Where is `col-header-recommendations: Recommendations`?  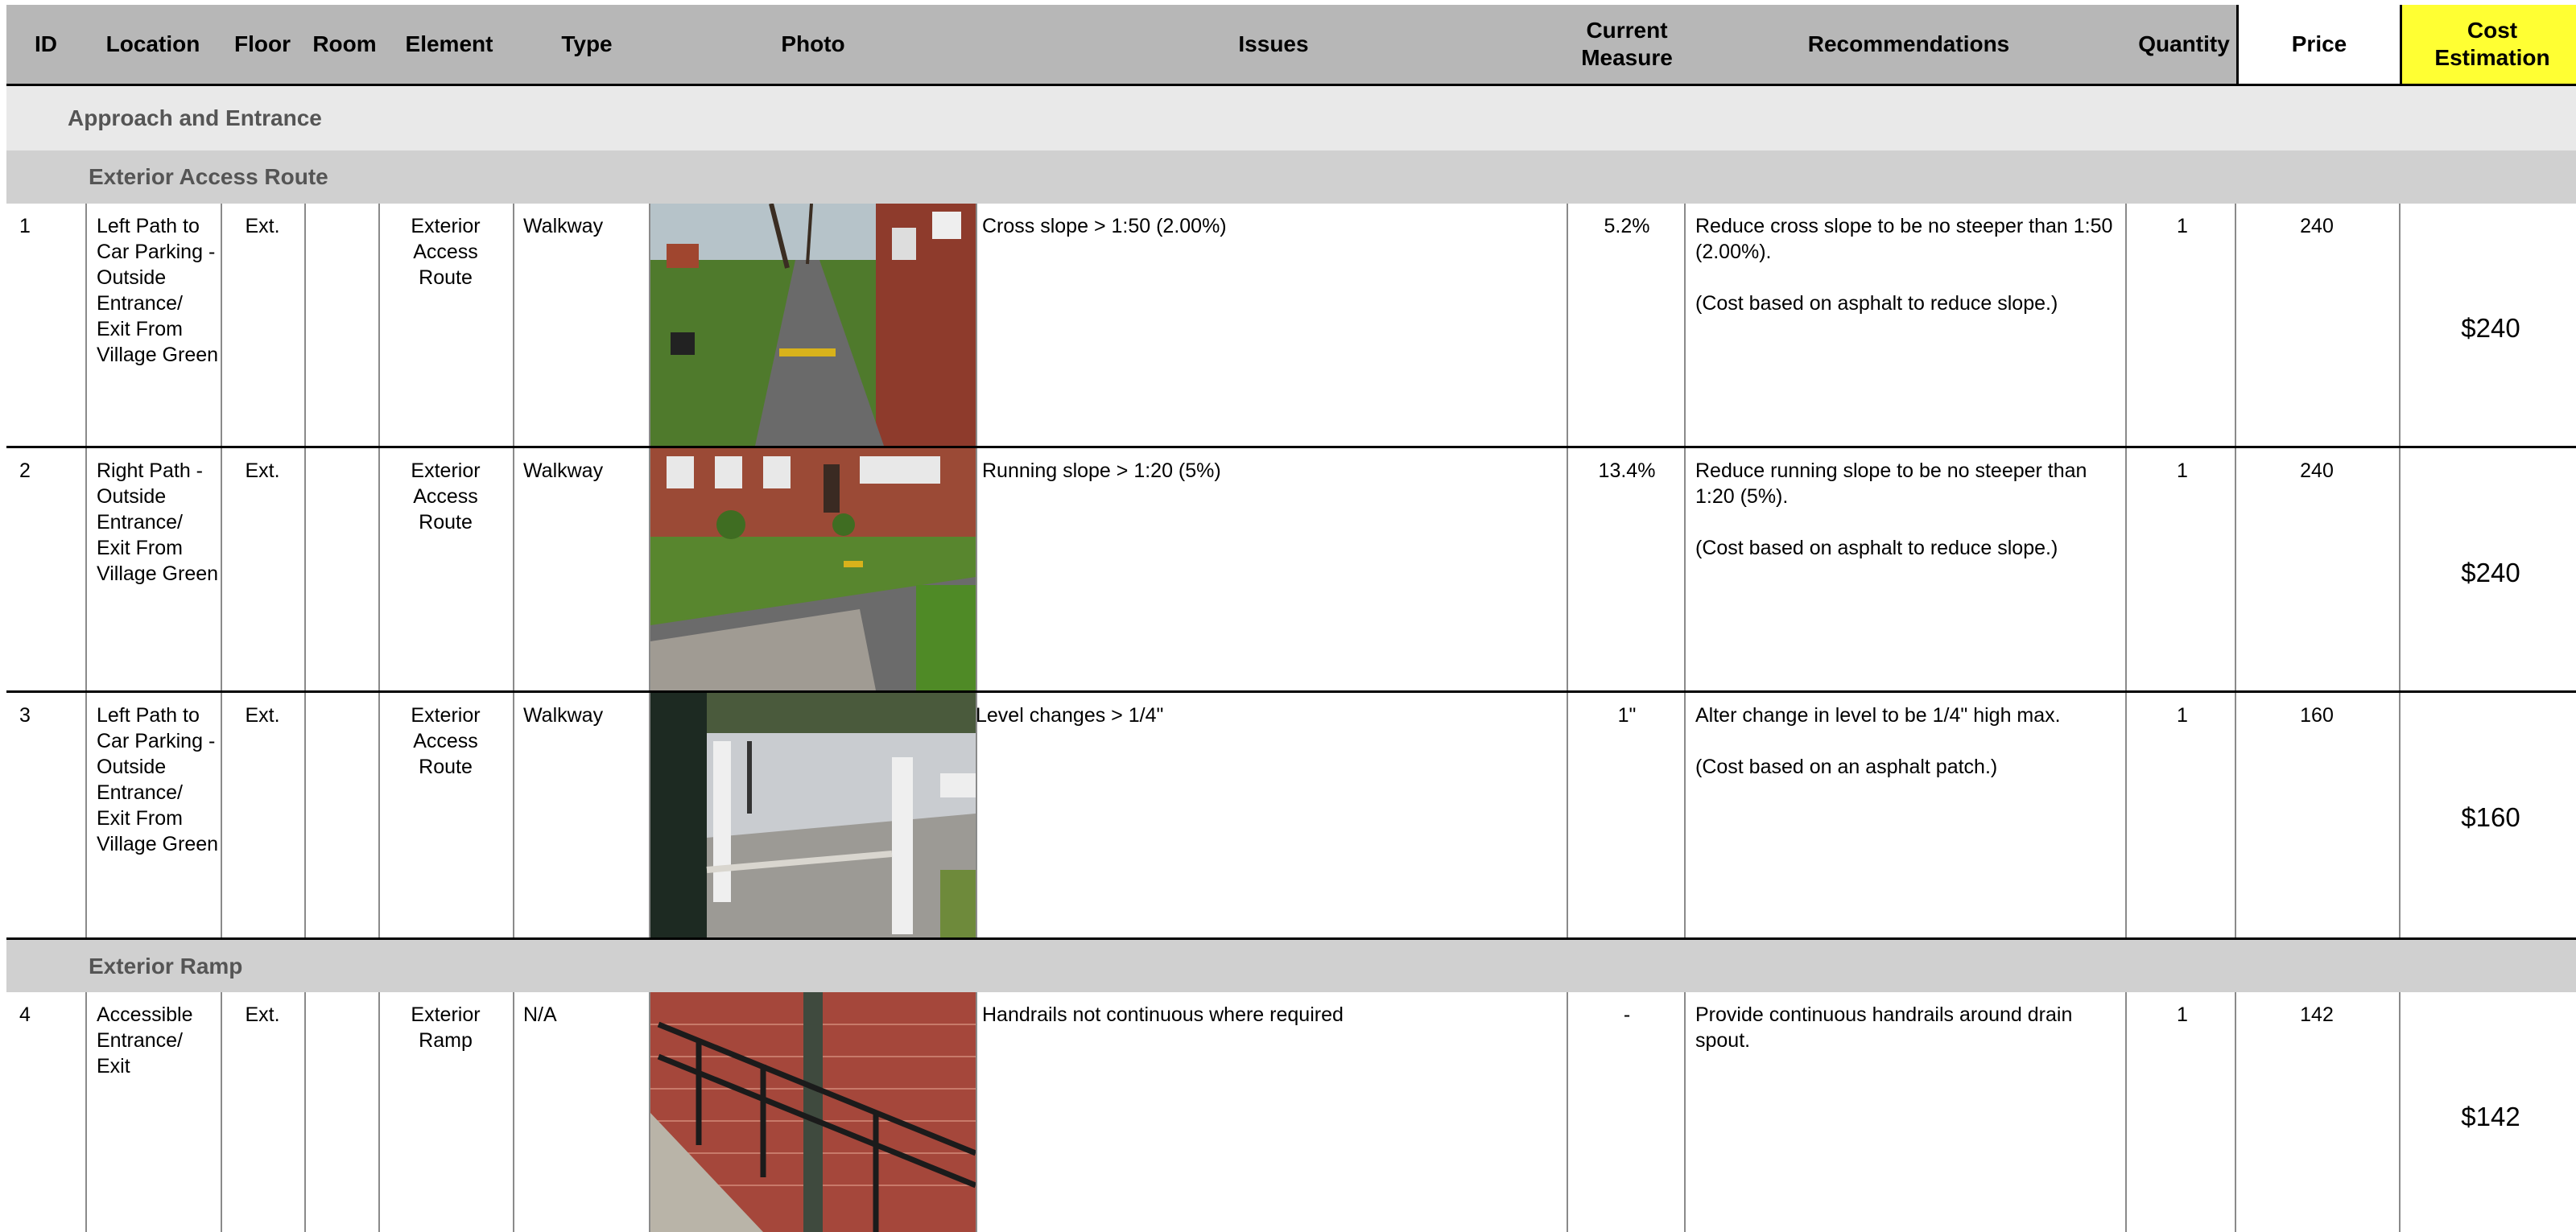 col-header-recommendations: Recommendations is located at coordinates (1908, 44).